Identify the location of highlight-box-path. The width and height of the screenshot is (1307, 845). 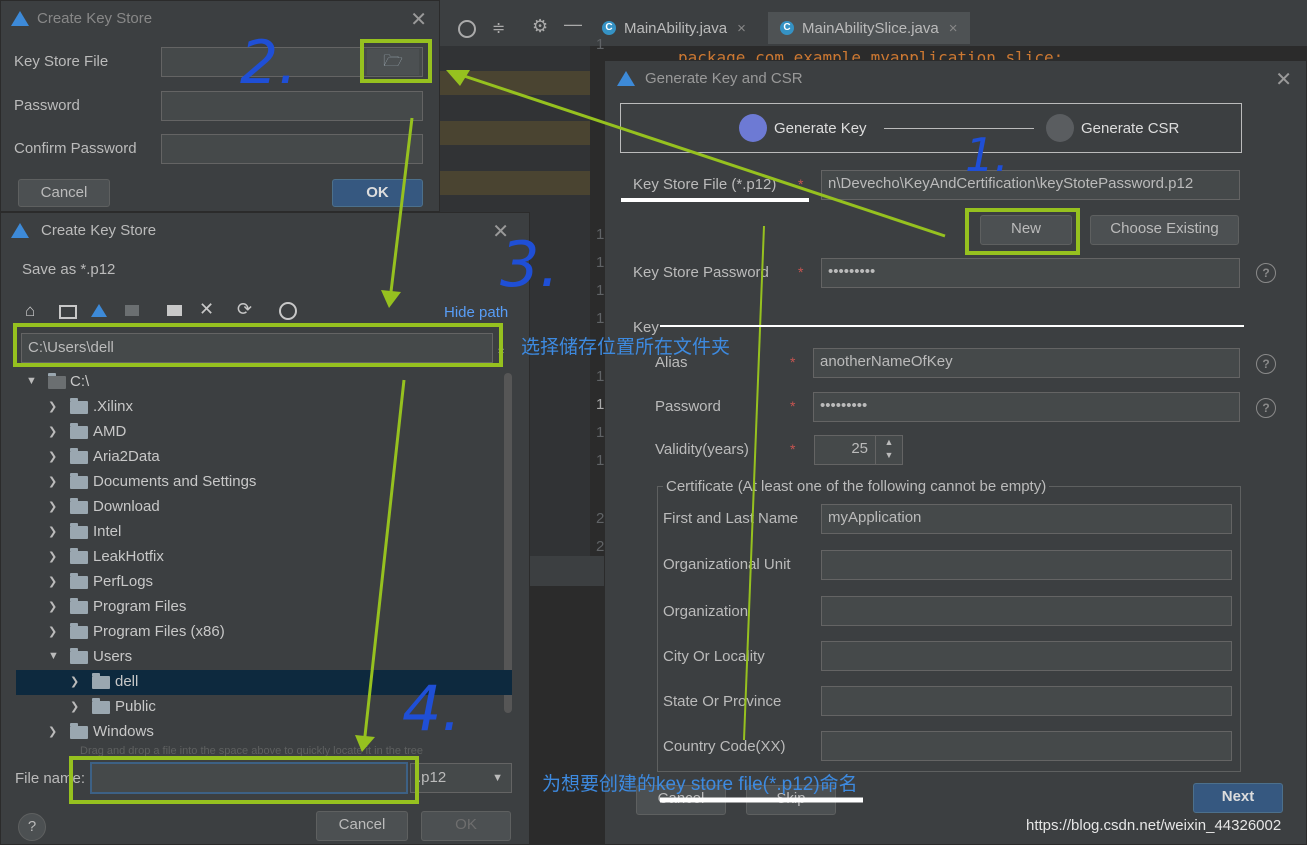
(258, 345).